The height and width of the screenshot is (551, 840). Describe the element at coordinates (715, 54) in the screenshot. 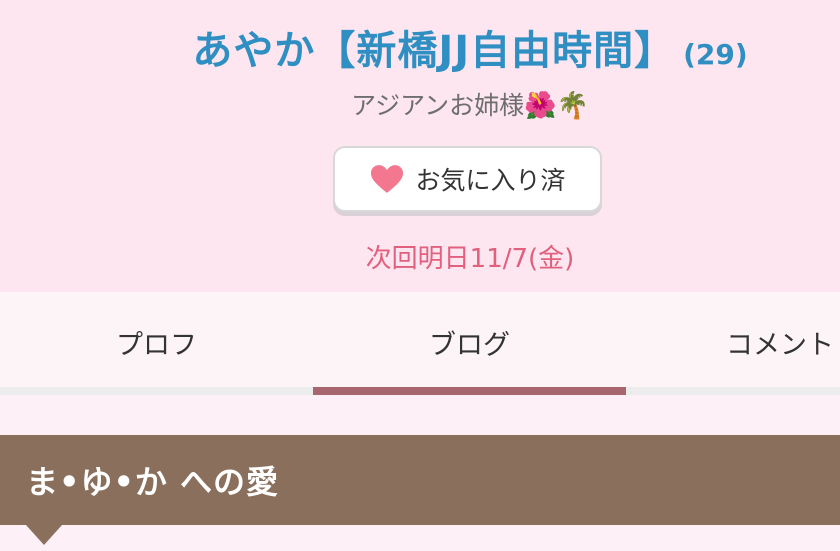

I see `cast-age: (29)` at that location.